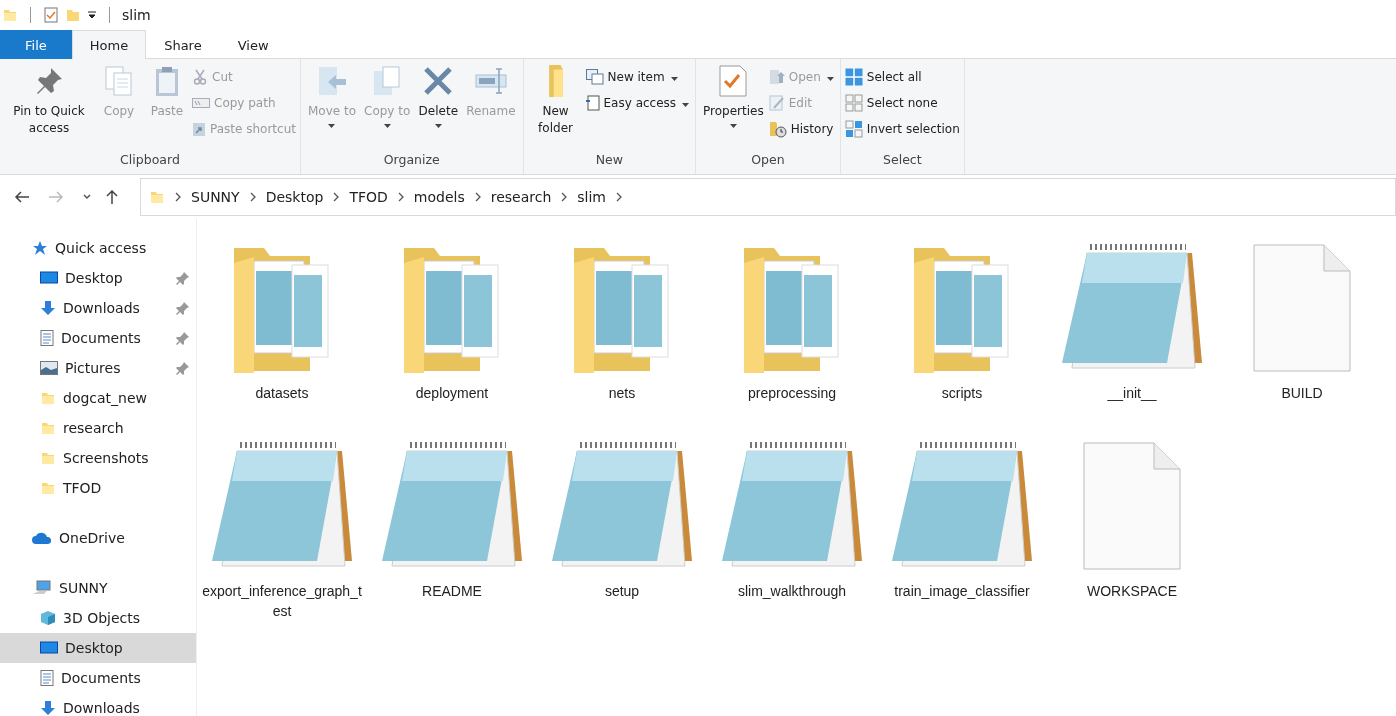  Describe the element at coordinates (902, 103) in the screenshot. I see `ribbon-button: Select none` at that location.